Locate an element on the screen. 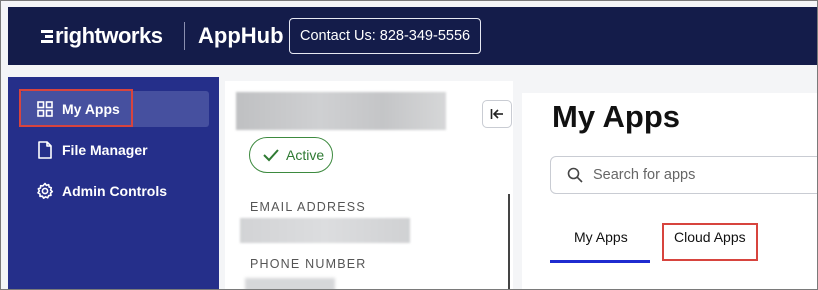 The width and height of the screenshot is (818, 290). email-address-label: EMAIL ADDRESS is located at coordinates (308, 207).